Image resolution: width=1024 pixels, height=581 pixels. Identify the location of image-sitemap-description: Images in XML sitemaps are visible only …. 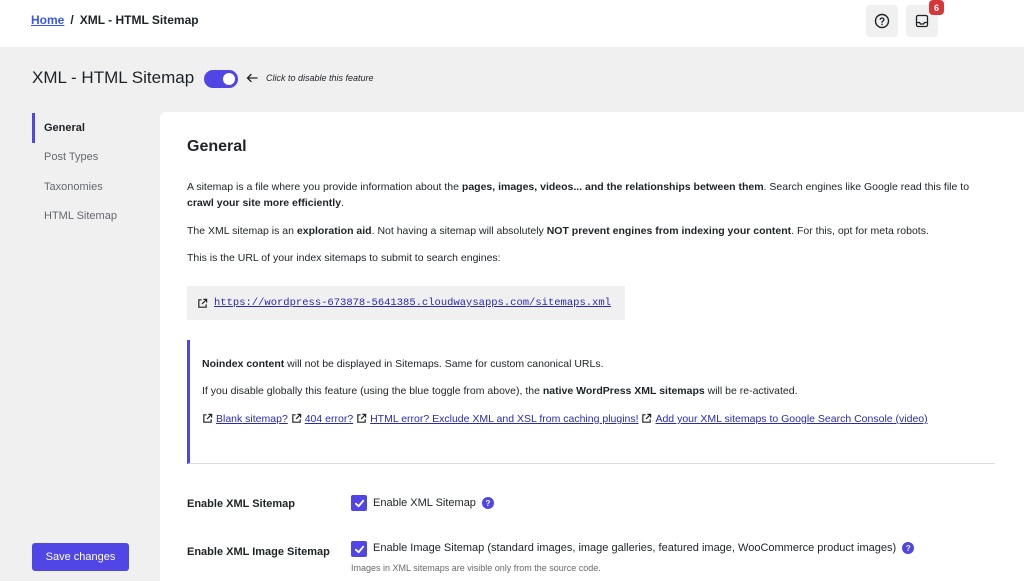
(476, 568).